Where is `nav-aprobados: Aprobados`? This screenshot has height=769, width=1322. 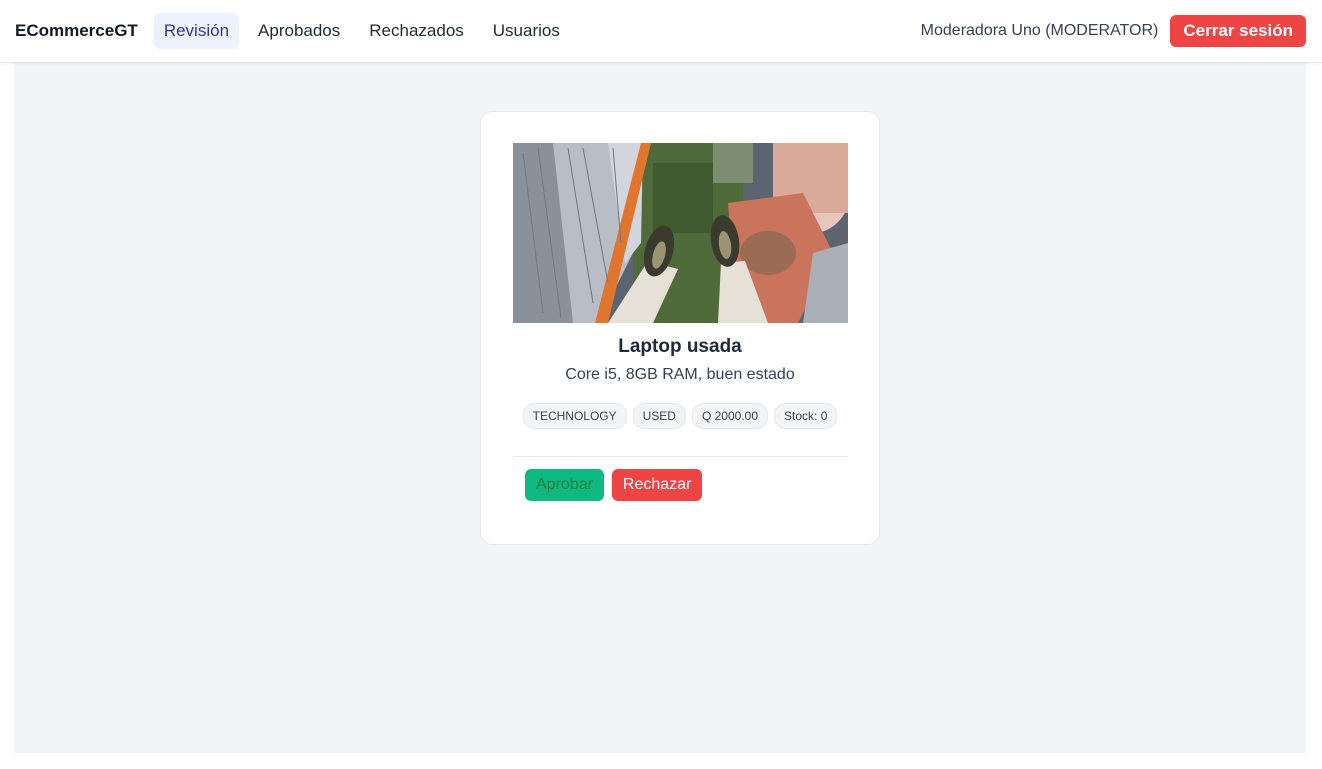 nav-aprobados: Aprobados is located at coordinates (299, 31).